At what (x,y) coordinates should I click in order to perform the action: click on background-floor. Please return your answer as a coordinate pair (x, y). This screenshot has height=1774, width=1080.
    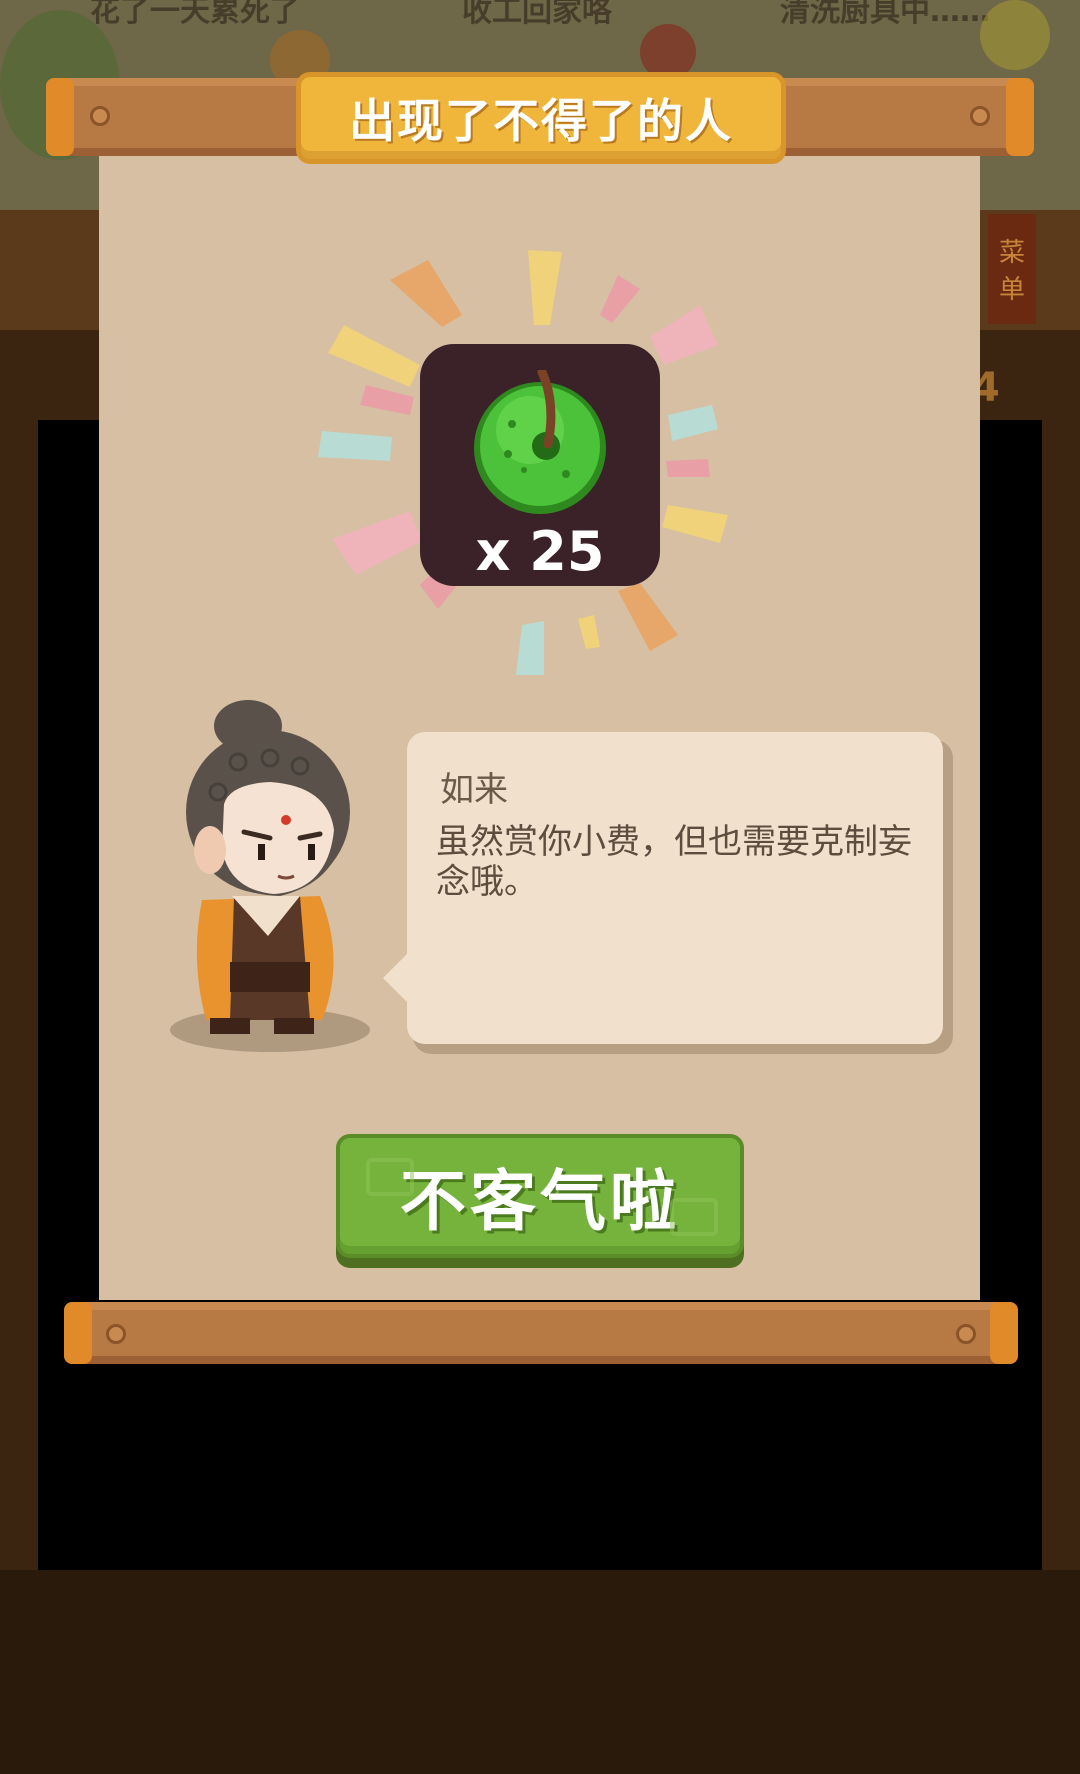
    Looking at the image, I should click on (540, 1672).